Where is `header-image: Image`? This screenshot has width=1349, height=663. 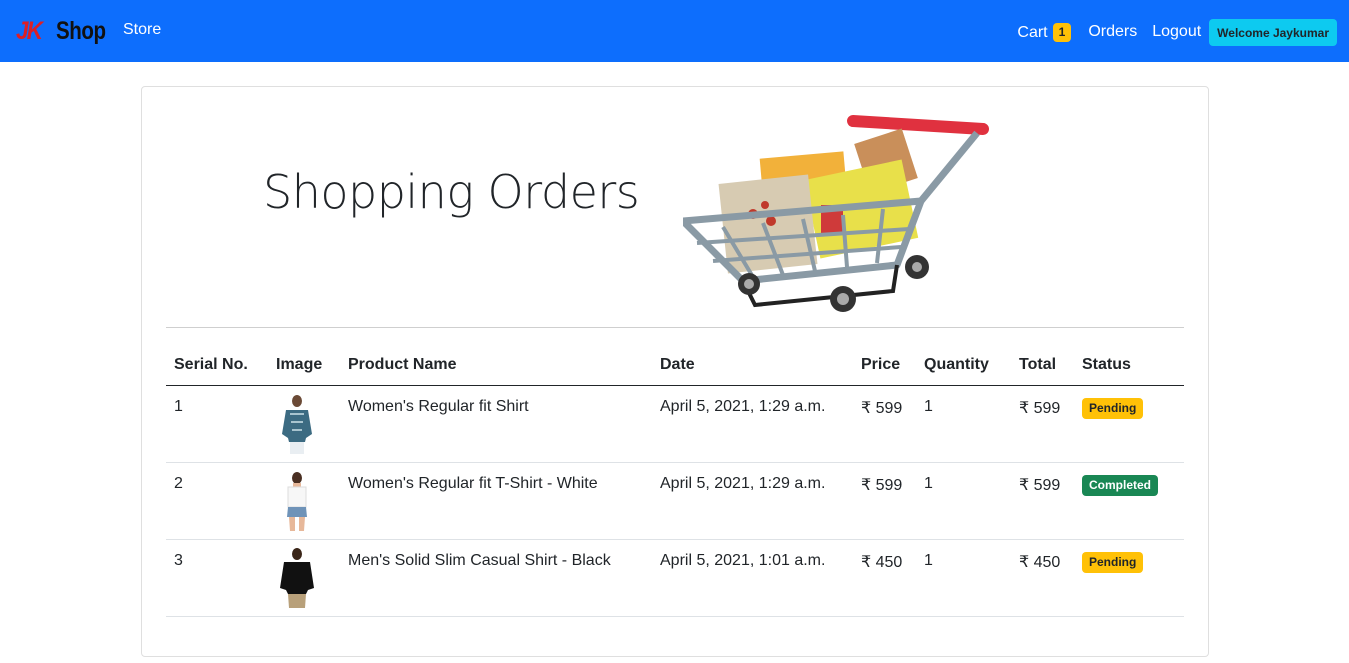 header-image: Image is located at coordinates (304, 365).